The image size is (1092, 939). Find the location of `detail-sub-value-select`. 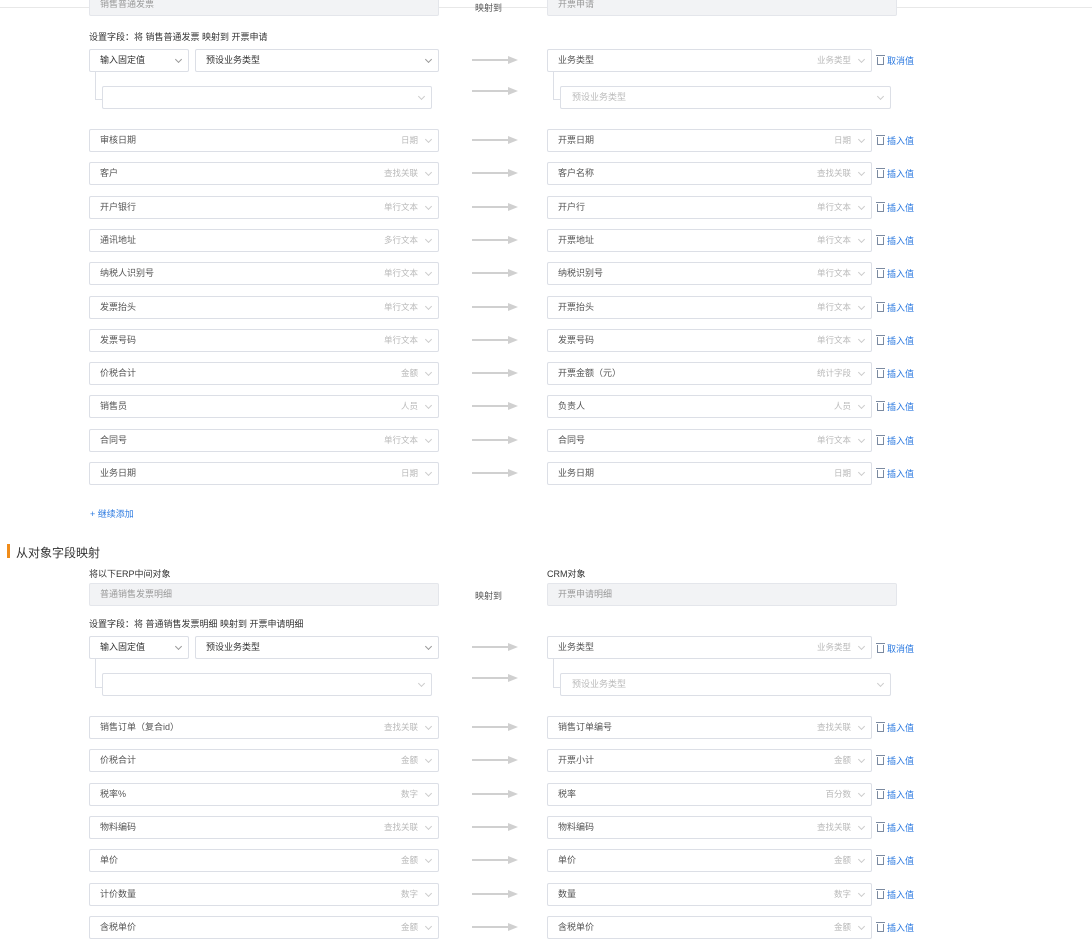

detail-sub-value-select is located at coordinates (267, 684).